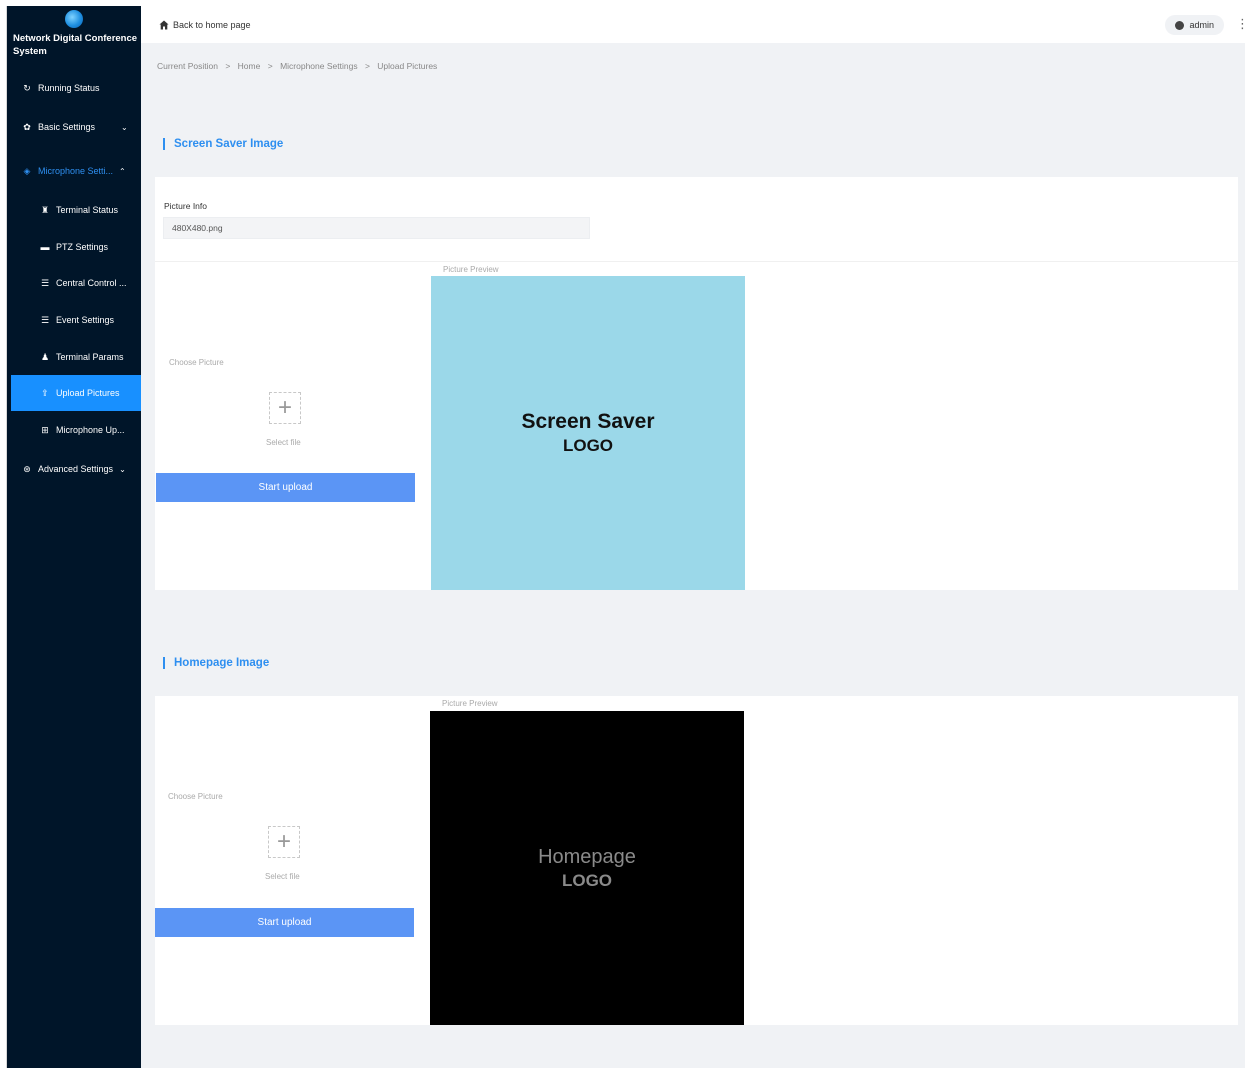 Image resolution: width=1251 pixels, height=1068 pixels. I want to click on homepage-preview-image: Homepage LOGO, so click(587, 868).